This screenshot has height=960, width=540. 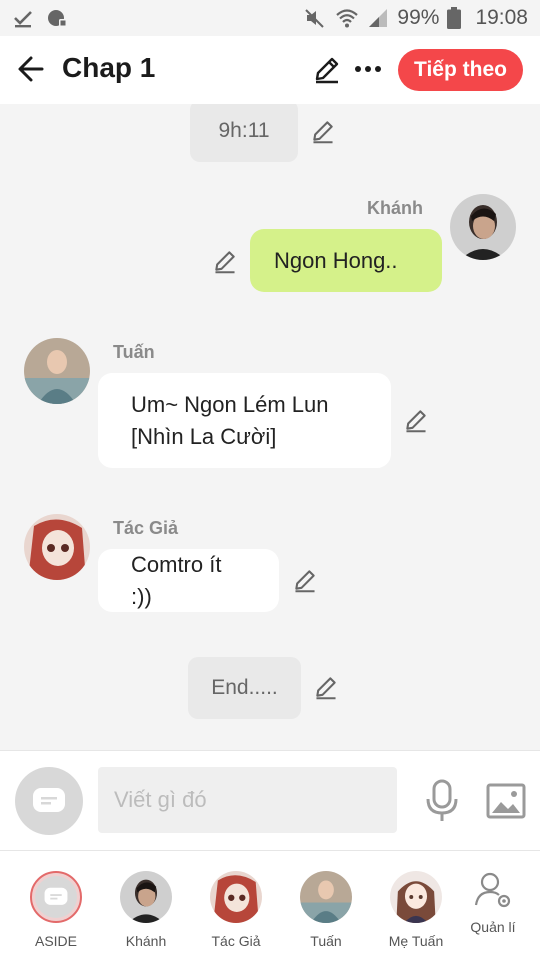 What do you see at coordinates (347, 18) in the screenshot?
I see `wifi-icon` at bounding box center [347, 18].